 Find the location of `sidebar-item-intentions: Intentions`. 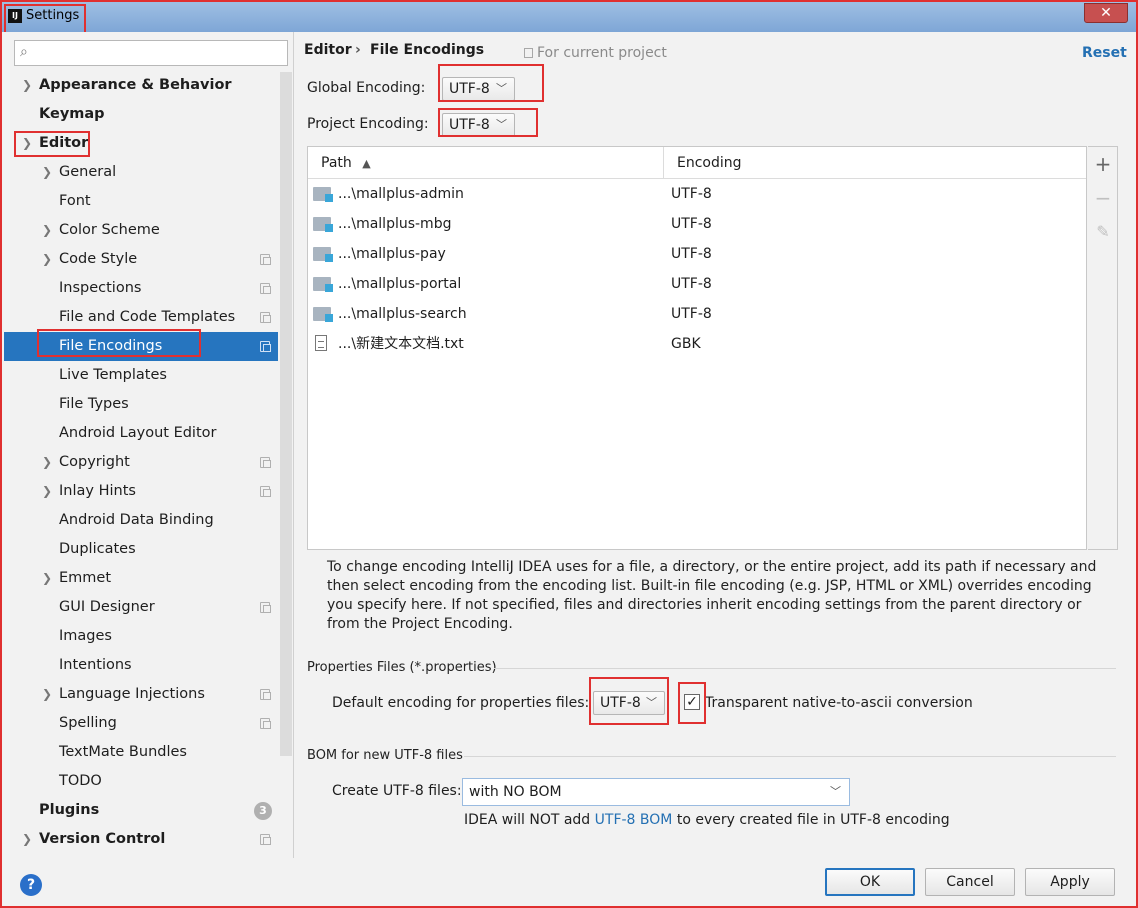

sidebar-item-intentions: Intentions is located at coordinates (141, 665).